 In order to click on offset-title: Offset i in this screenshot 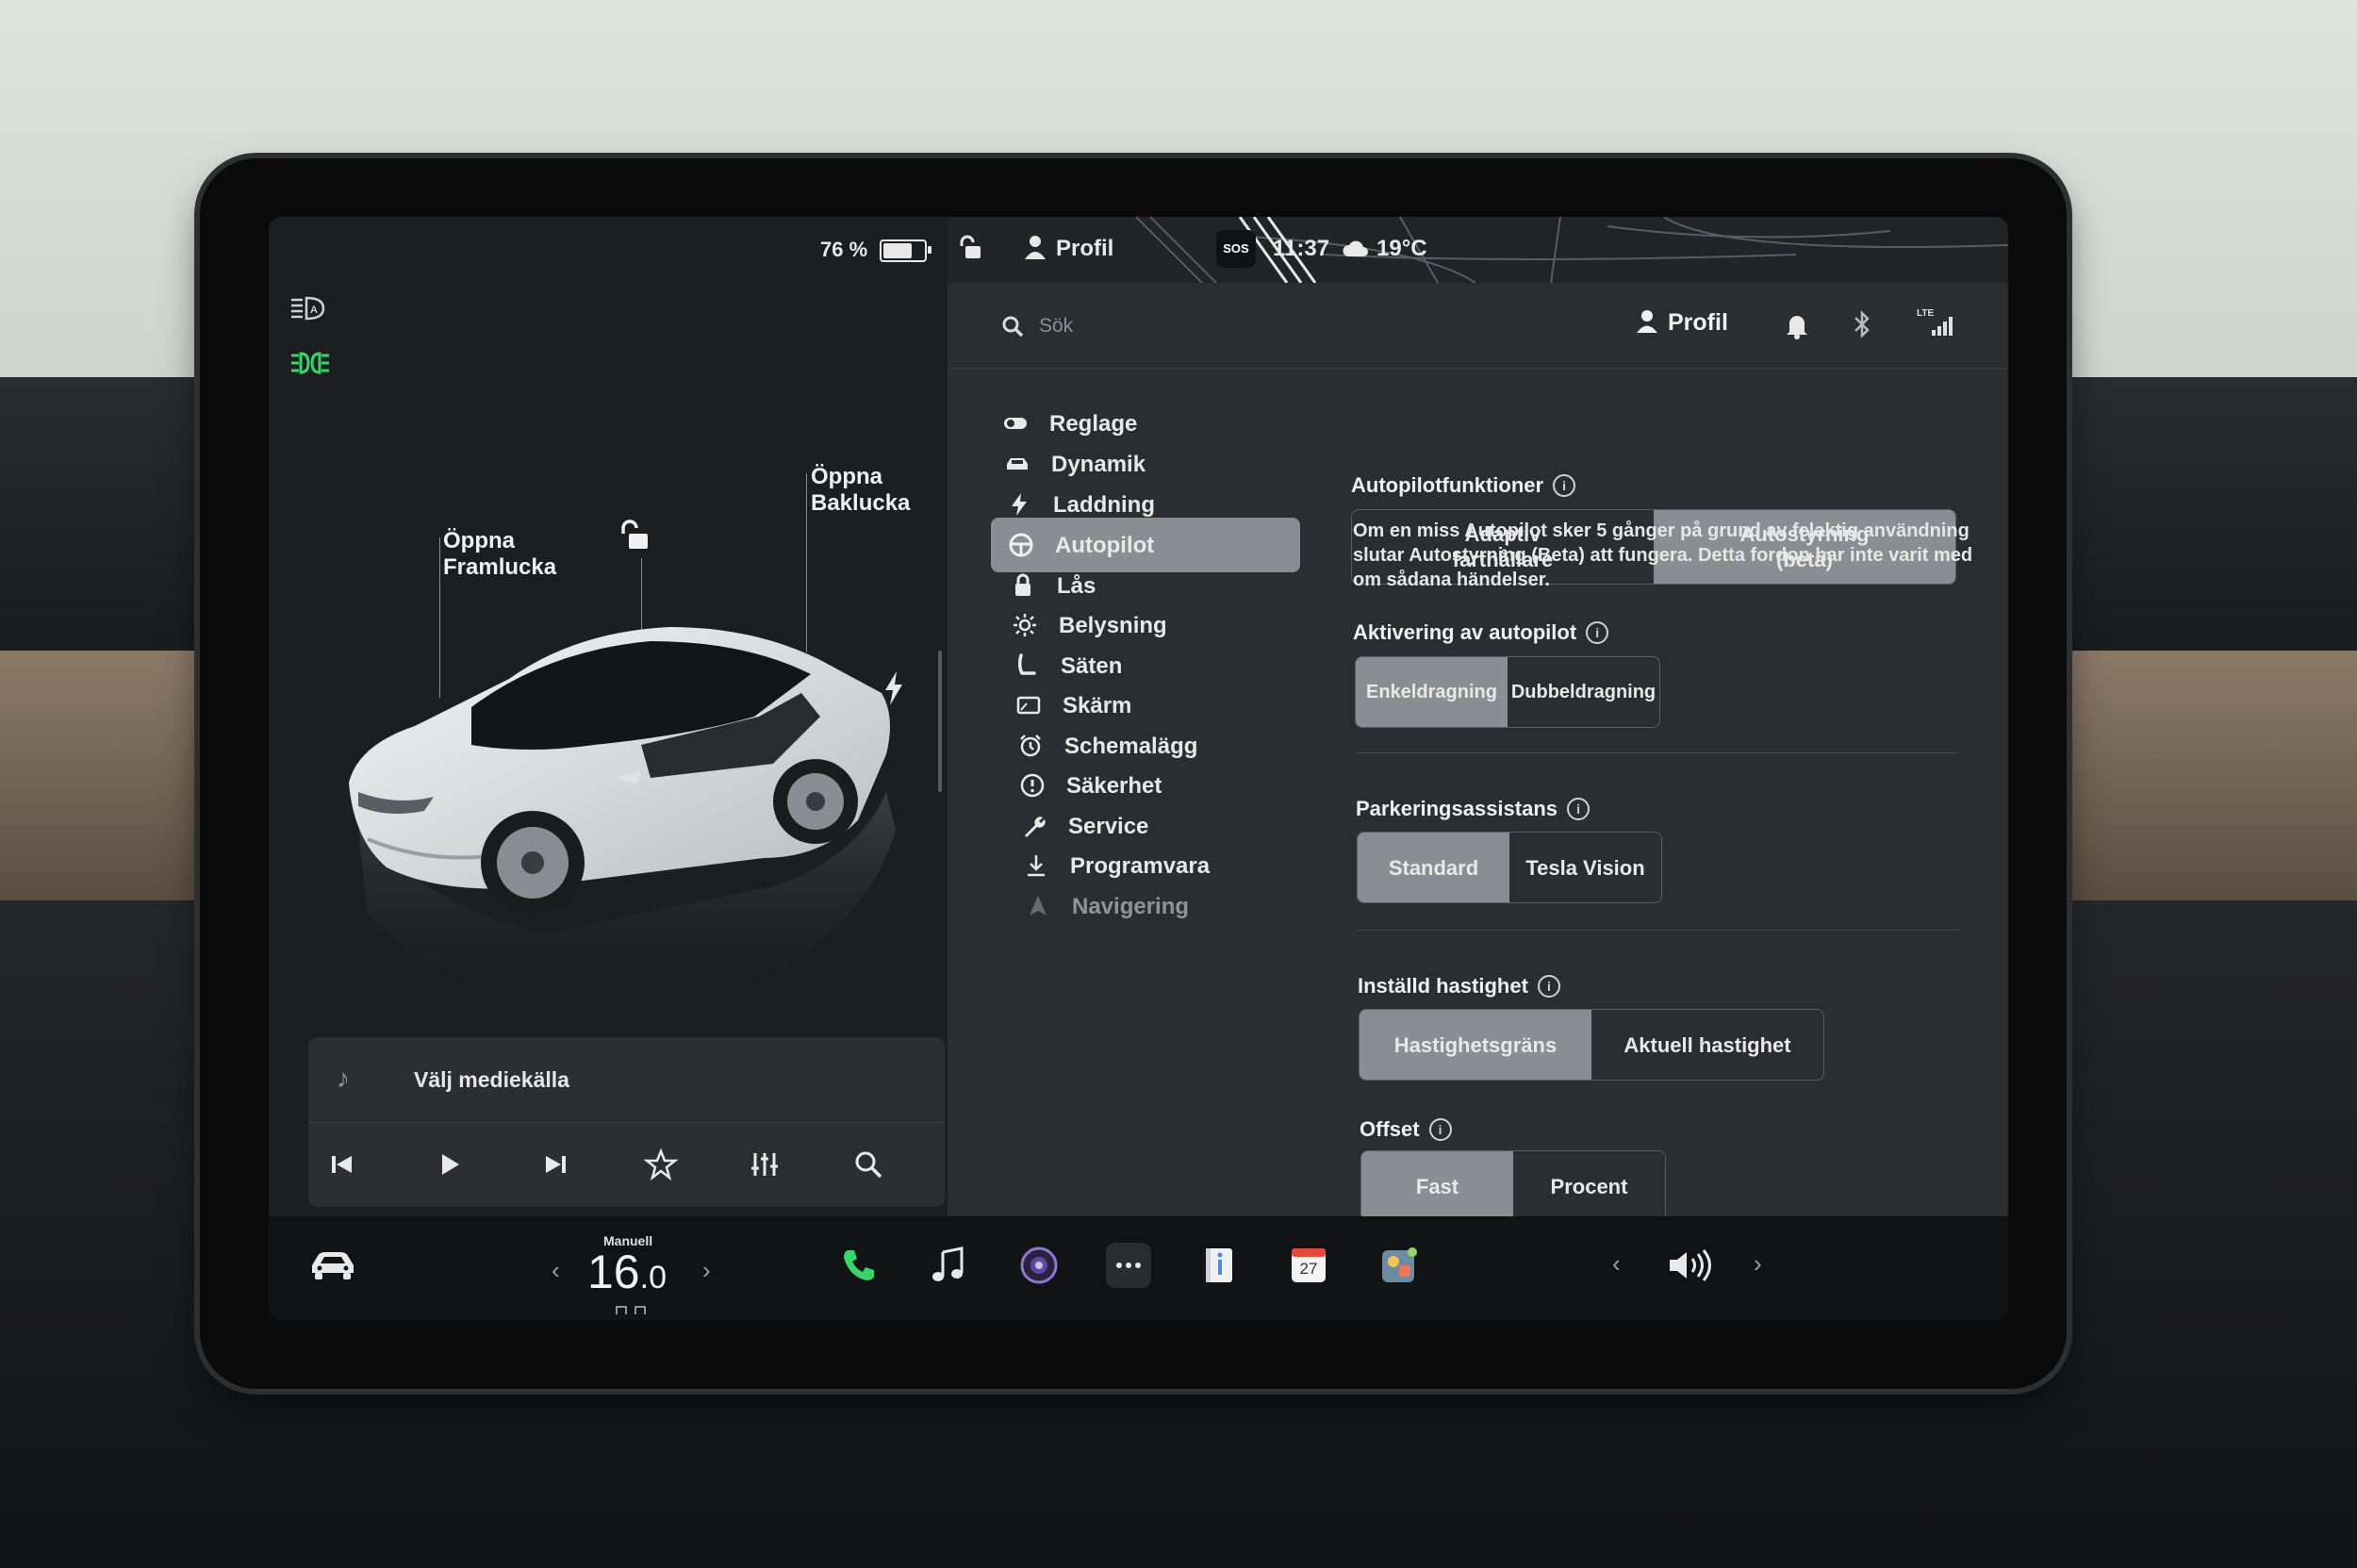, I will do `click(1406, 1129)`.